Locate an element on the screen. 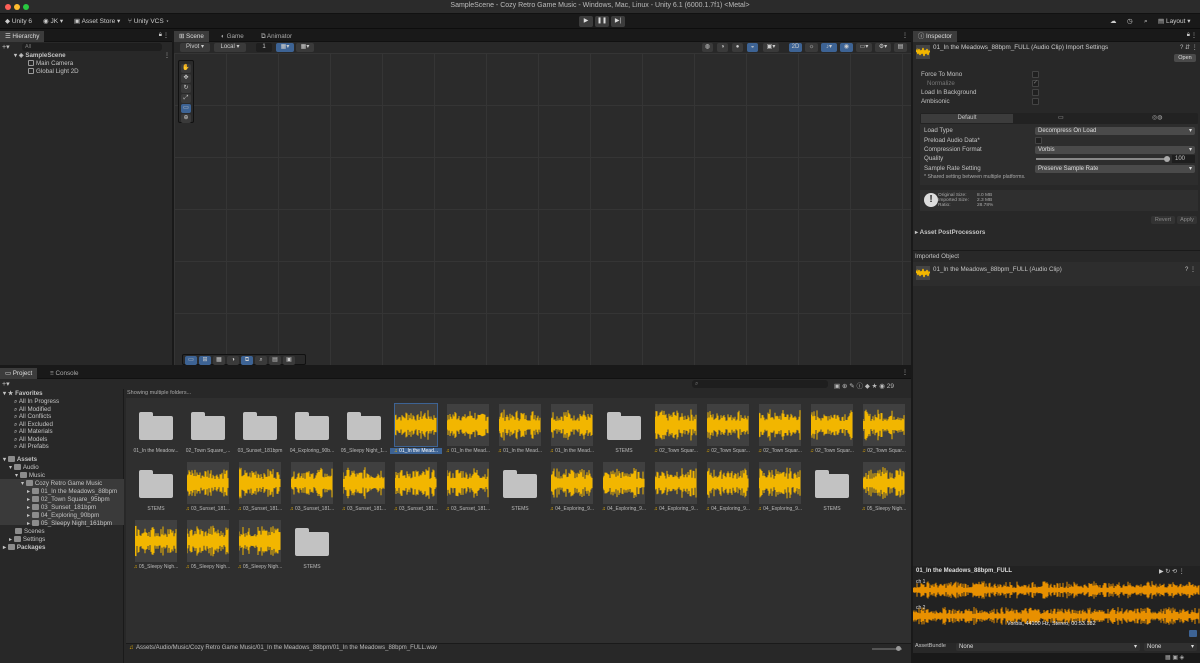 The height and width of the screenshot is (663, 1200). add-asset-icon: +▾ is located at coordinates (6, 384).